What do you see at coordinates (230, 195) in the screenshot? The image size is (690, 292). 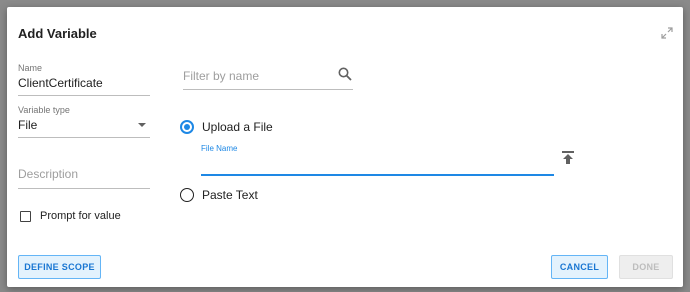 I see `paste-text-label: Paste Text` at bounding box center [230, 195].